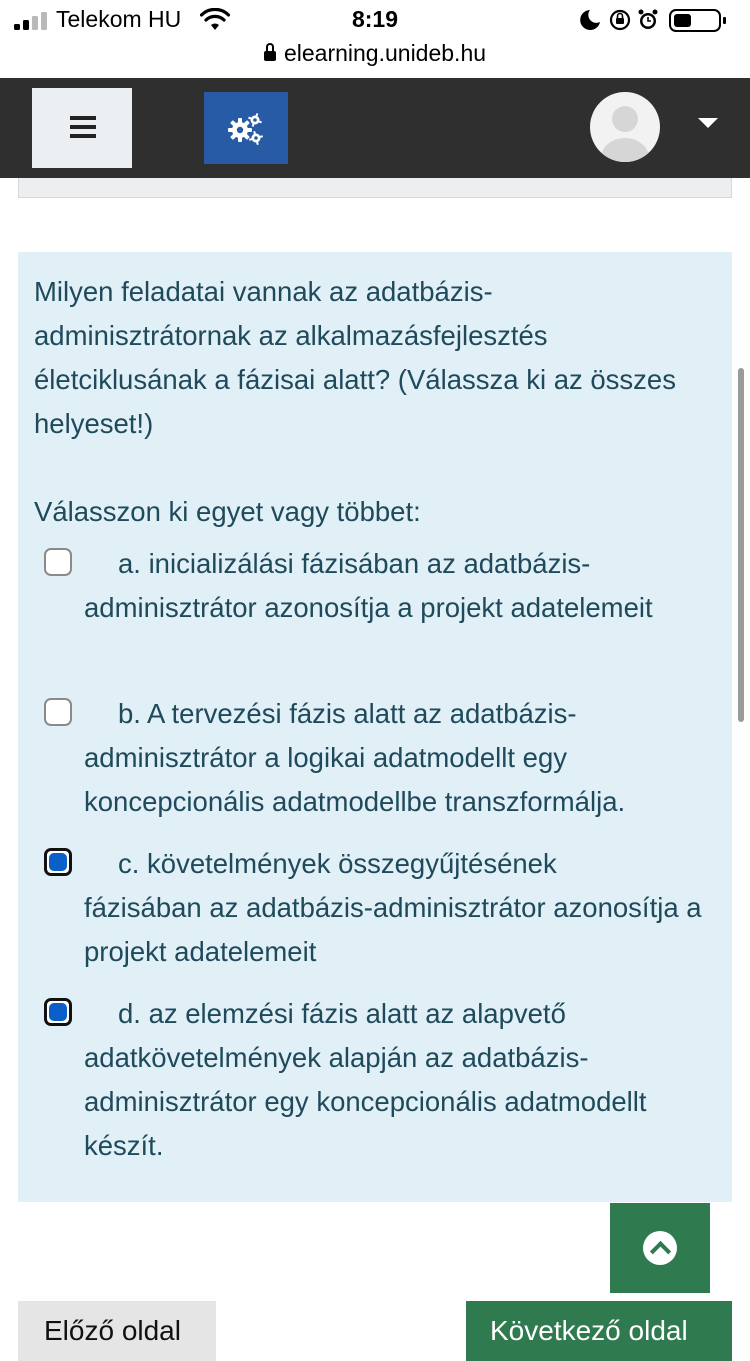  What do you see at coordinates (599, 1331) in the screenshot?
I see `next-page-button: Következő oldal` at bounding box center [599, 1331].